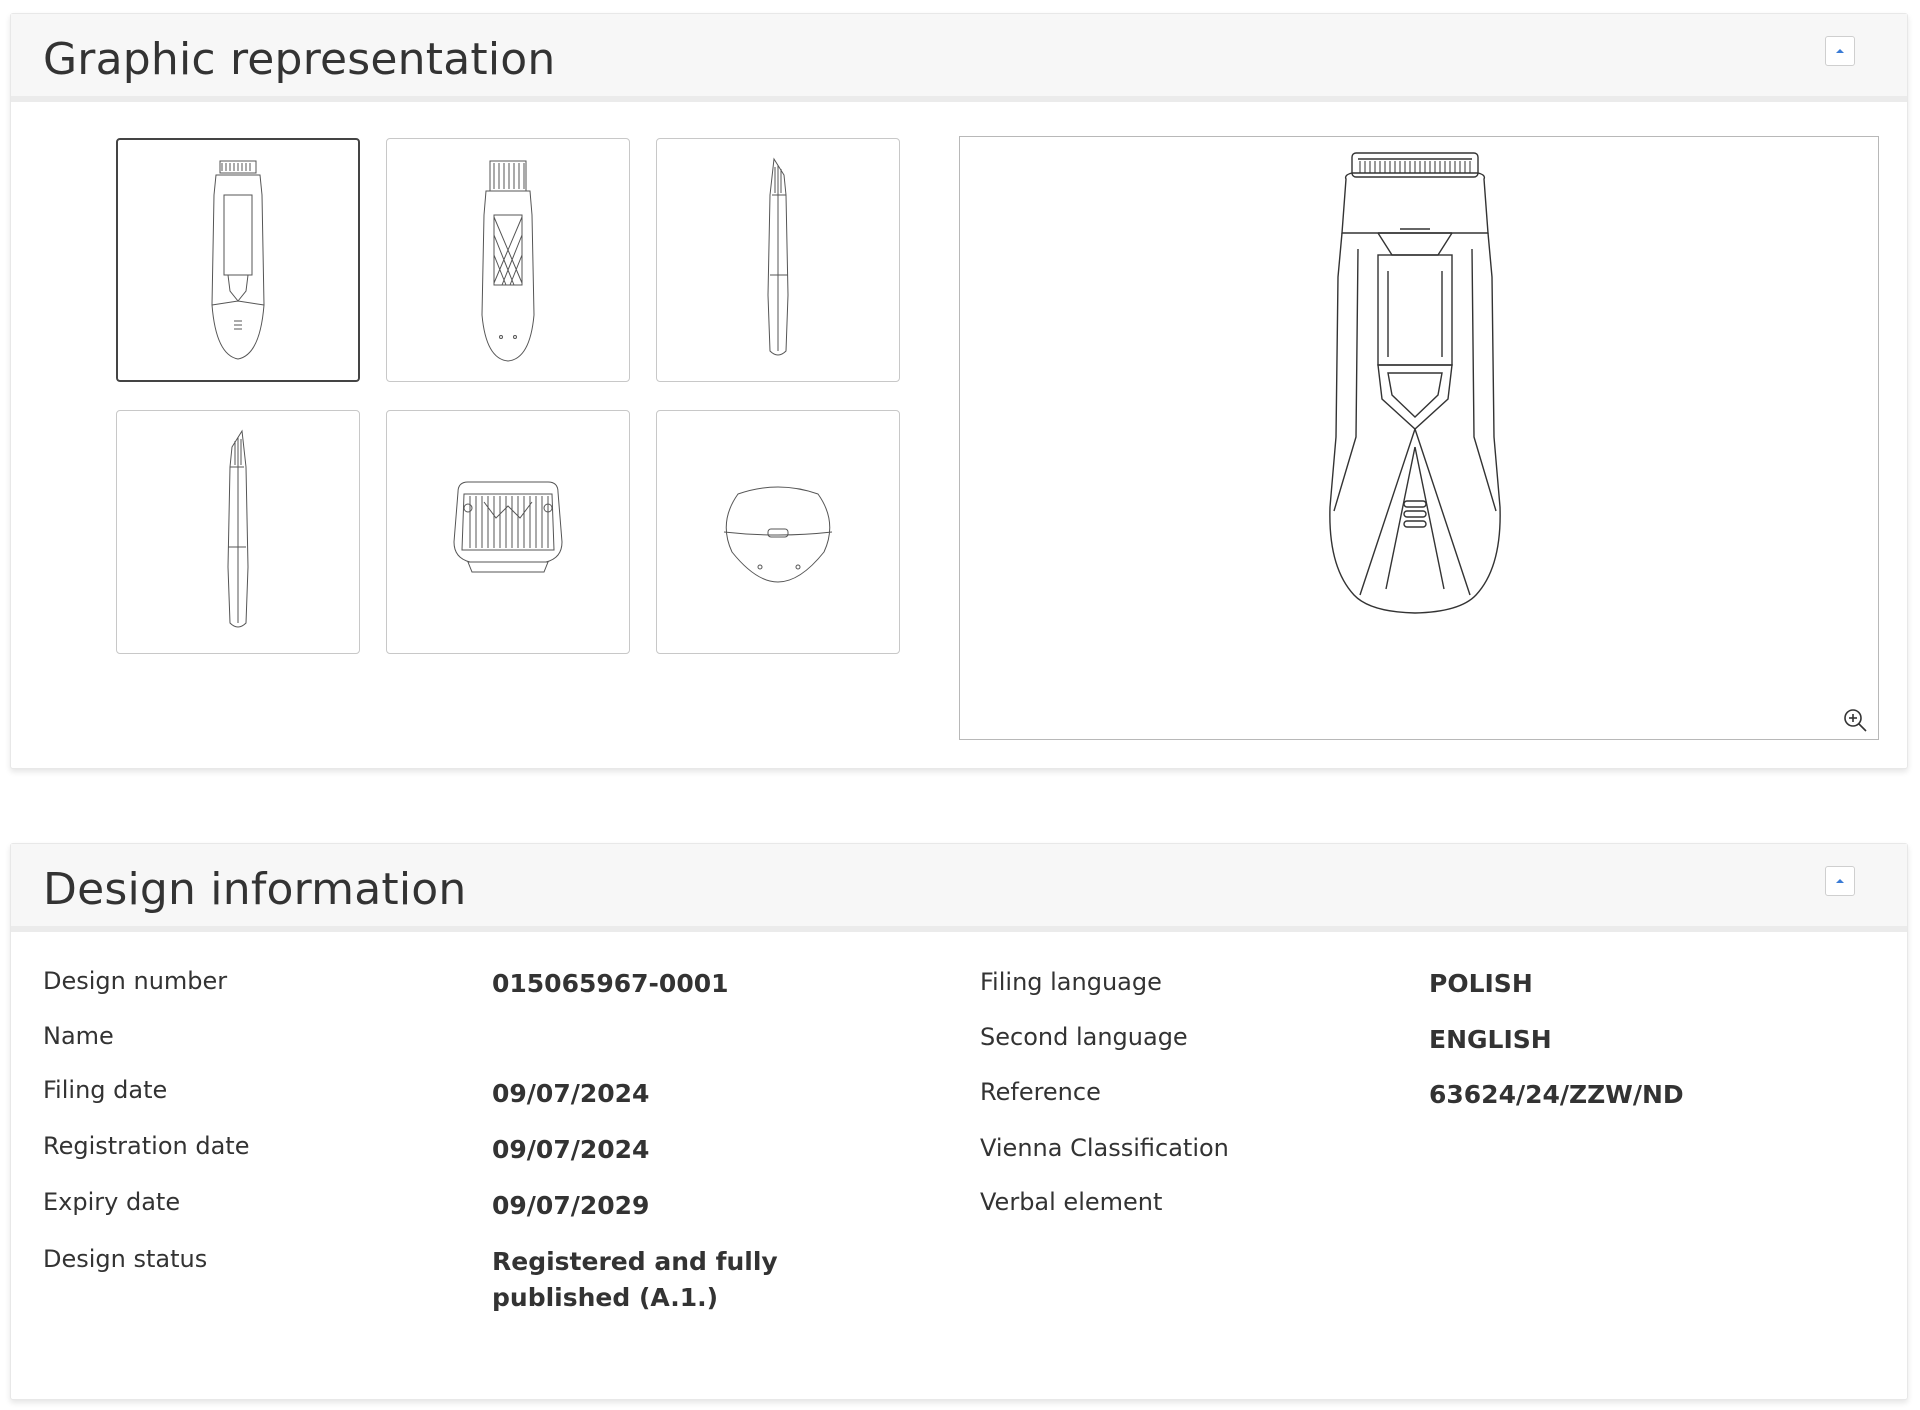 This screenshot has width=1920, height=1410. I want to click on filing-language-label: Filing language, so click(1071, 982).